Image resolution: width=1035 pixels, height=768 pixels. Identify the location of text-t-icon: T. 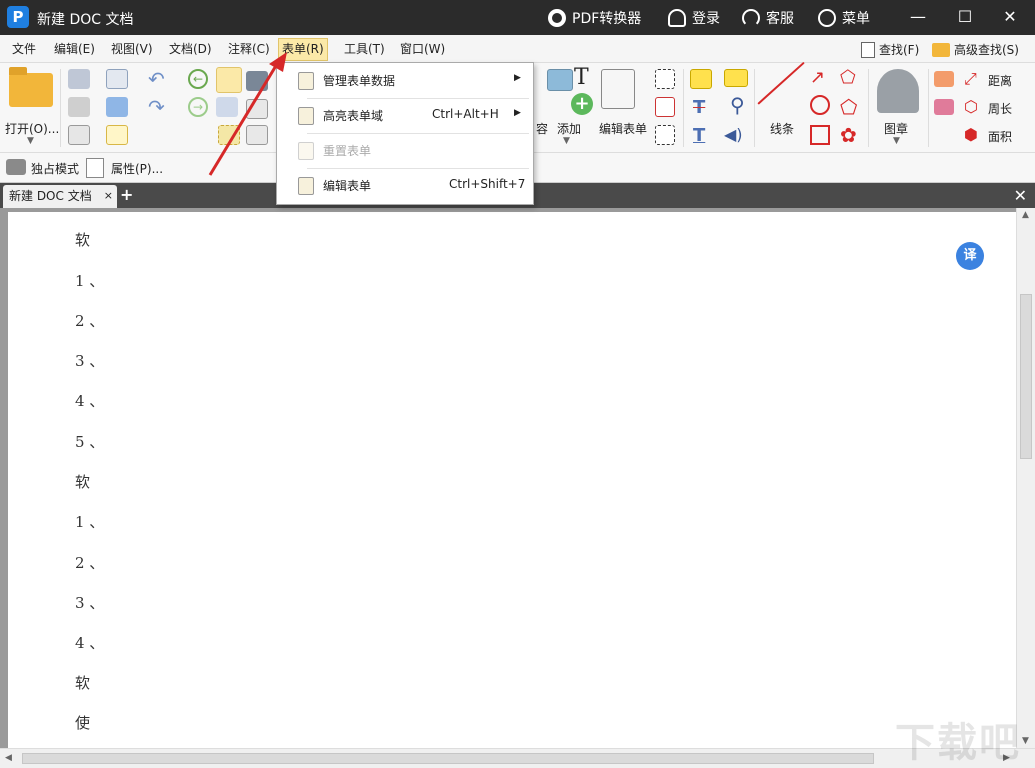
(581, 77).